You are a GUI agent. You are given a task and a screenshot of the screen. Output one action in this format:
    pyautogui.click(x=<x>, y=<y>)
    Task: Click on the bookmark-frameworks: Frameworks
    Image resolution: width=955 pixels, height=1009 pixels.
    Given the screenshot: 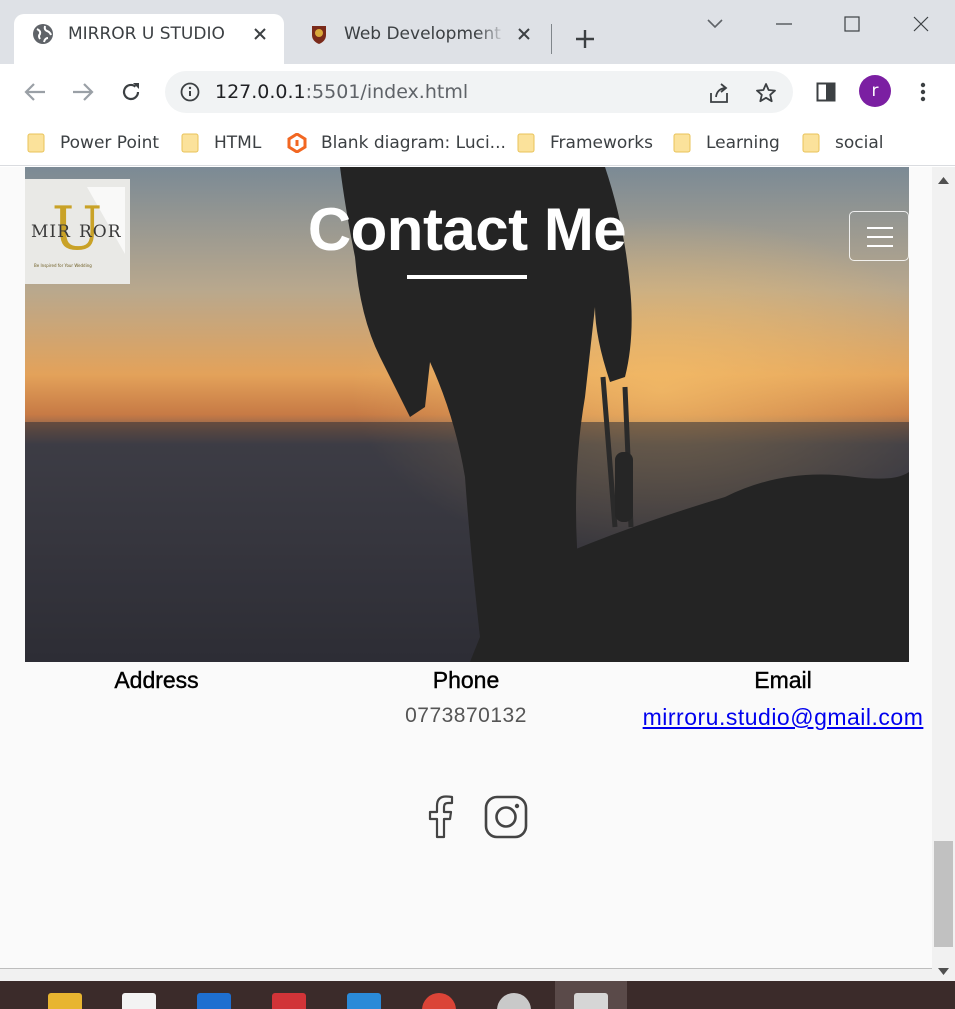 What is the action you would take?
    pyautogui.click(x=584, y=143)
    